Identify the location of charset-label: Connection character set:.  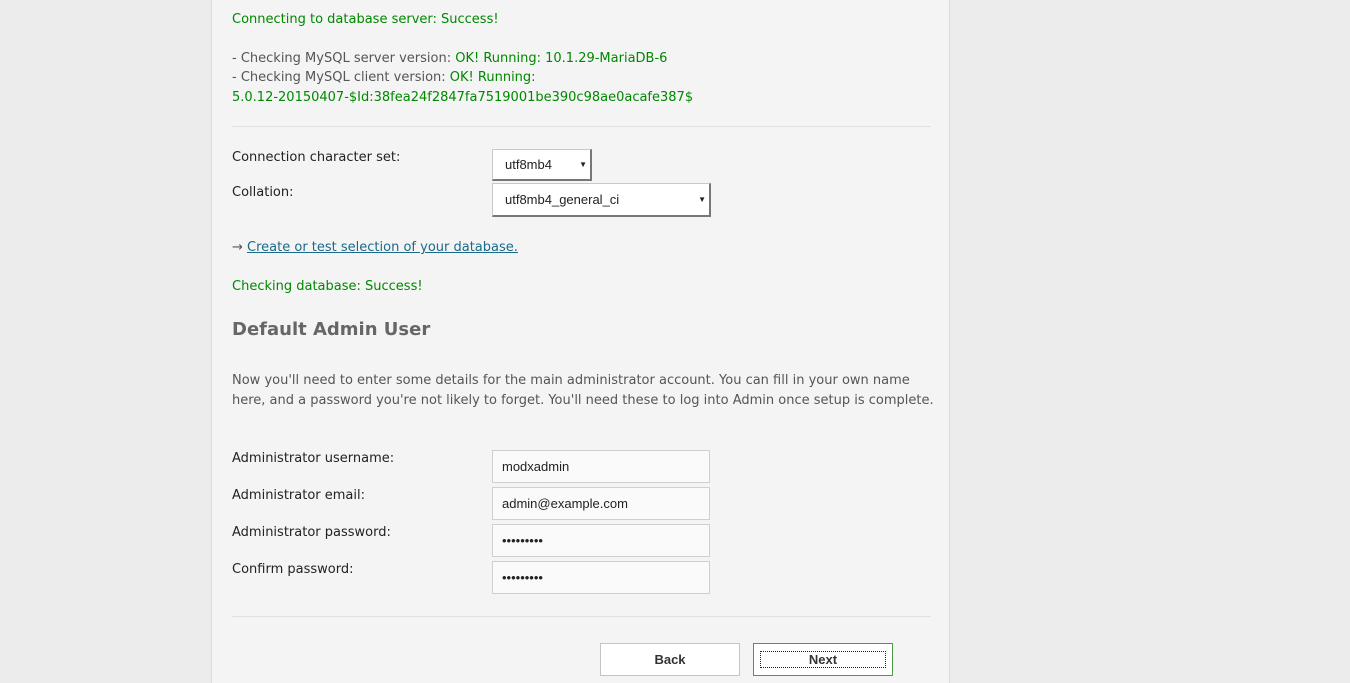
(316, 157).